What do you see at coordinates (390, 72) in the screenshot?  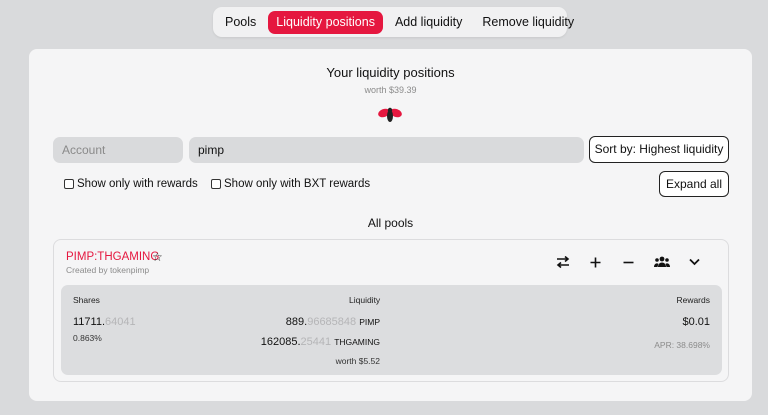 I see `page-title: Your liquidity positions` at bounding box center [390, 72].